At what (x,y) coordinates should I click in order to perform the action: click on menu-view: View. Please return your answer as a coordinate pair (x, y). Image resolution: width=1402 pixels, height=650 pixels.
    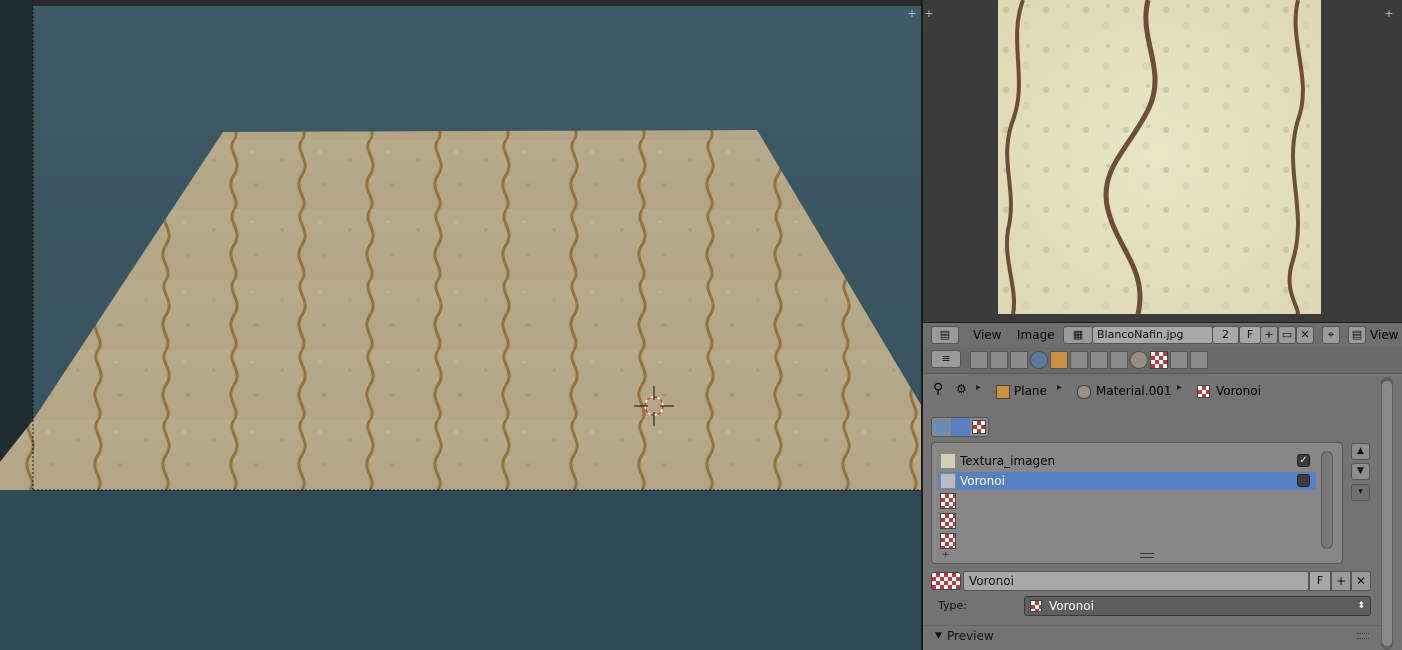
    Looking at the image, I should click on (987, 335).